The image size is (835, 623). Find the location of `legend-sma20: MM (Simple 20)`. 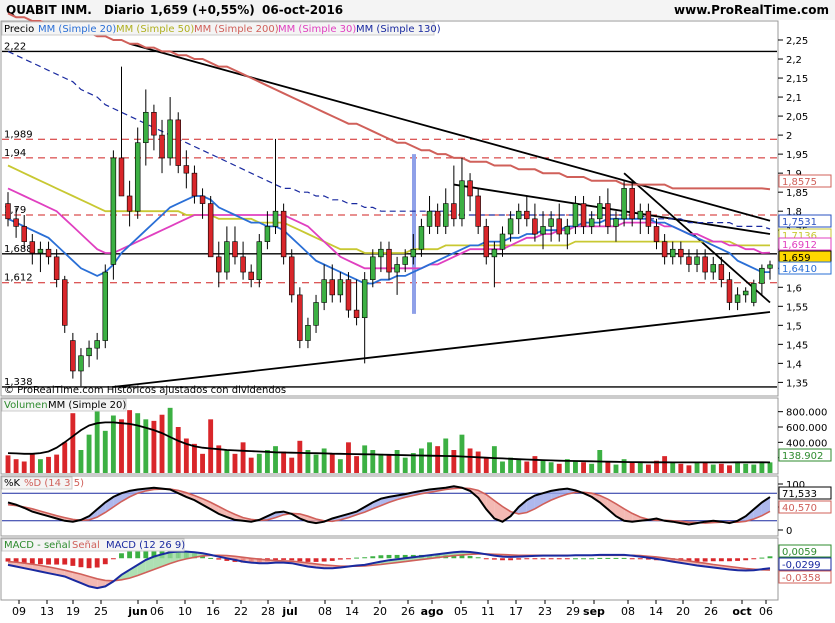

legend-sma20: MM (Simple 20) is located at coordinates (77, 29).